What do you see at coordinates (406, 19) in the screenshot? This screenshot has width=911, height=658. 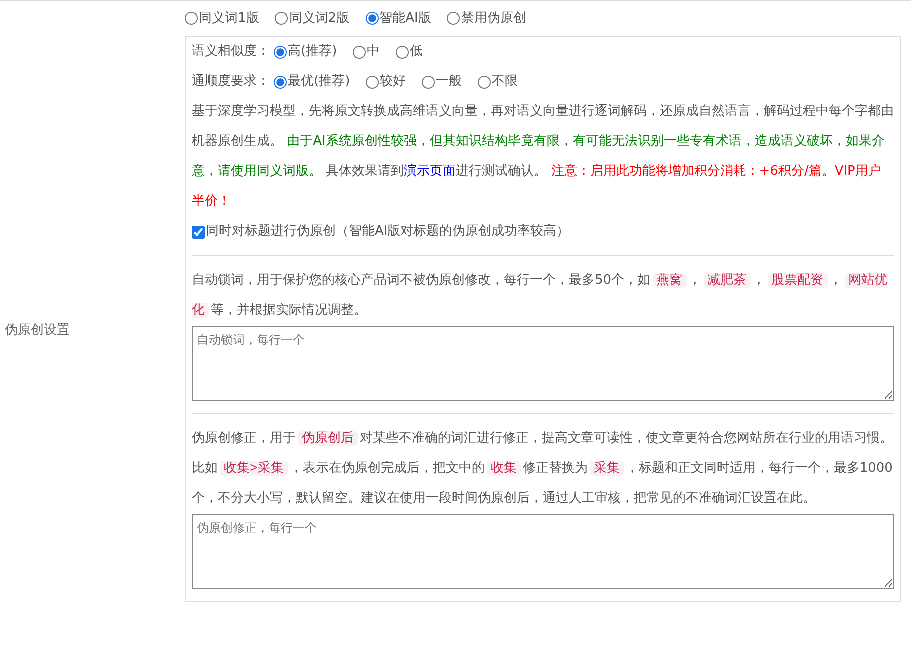 I see `option-label: 智能AI版` at bounding box center [406, 19].